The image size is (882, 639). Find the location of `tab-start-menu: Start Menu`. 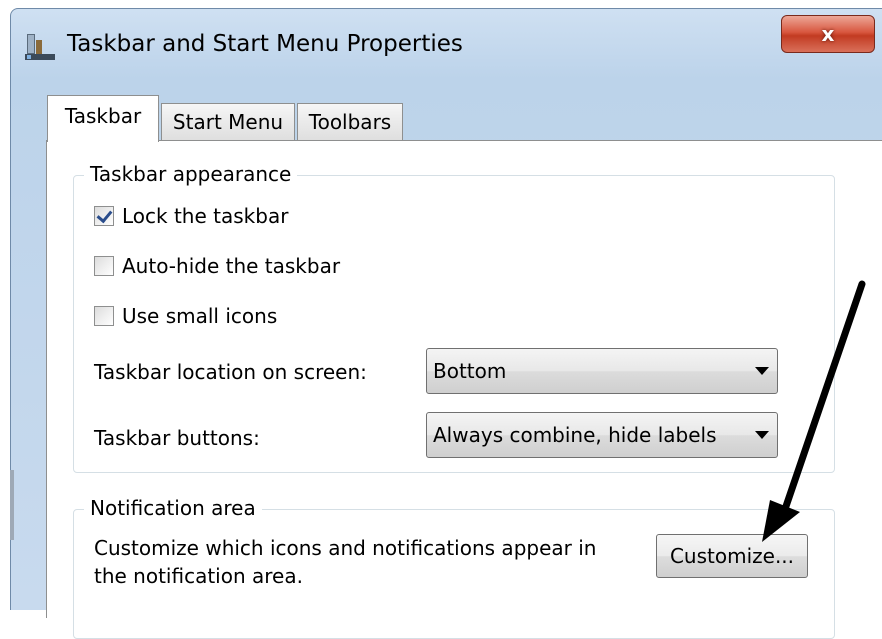

tab-start-menu: Start Menu is located at coordinates (228, 122).